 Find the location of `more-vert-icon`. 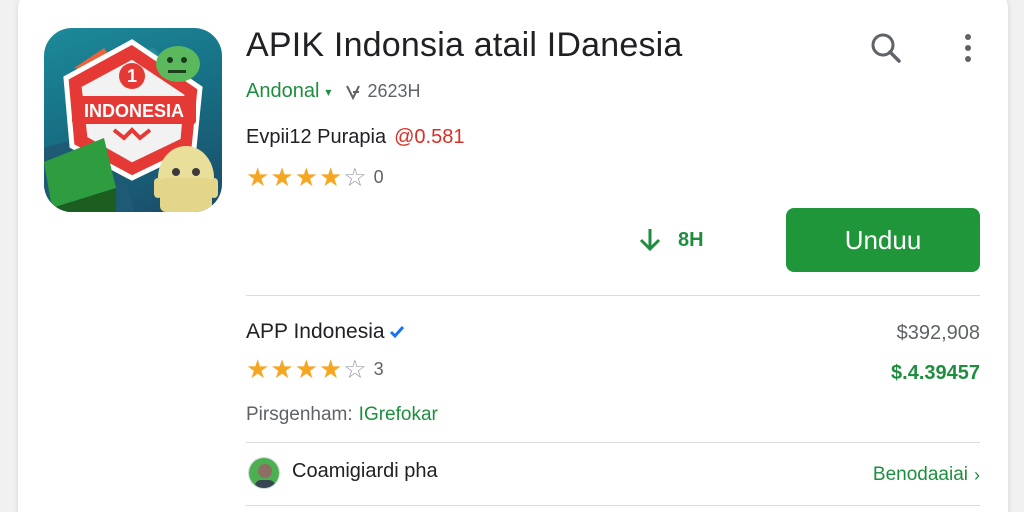

more-vert-icon is located at coordinates (968, 48).